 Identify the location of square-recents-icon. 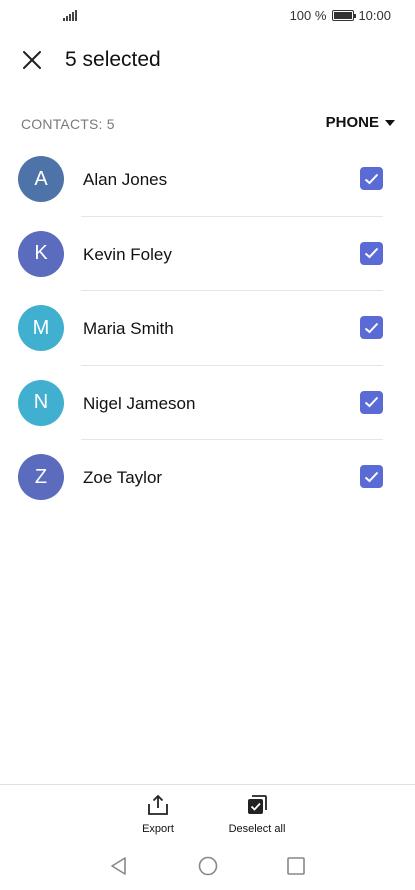
(296, 866).